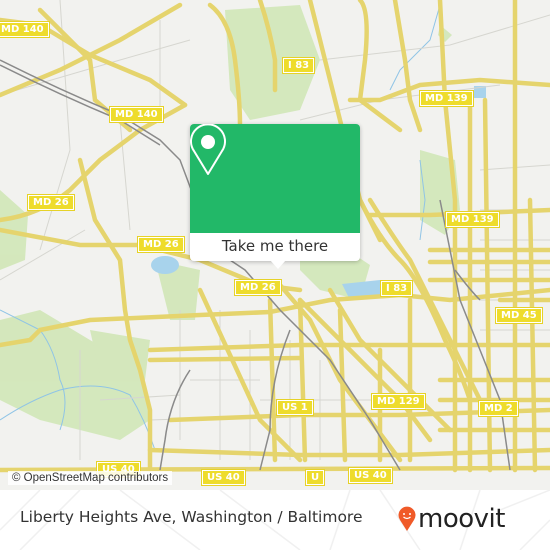 The height and width of the screenshot is (550, 550). I want to click on shield-us40-b: US 40, so click(223, 477).